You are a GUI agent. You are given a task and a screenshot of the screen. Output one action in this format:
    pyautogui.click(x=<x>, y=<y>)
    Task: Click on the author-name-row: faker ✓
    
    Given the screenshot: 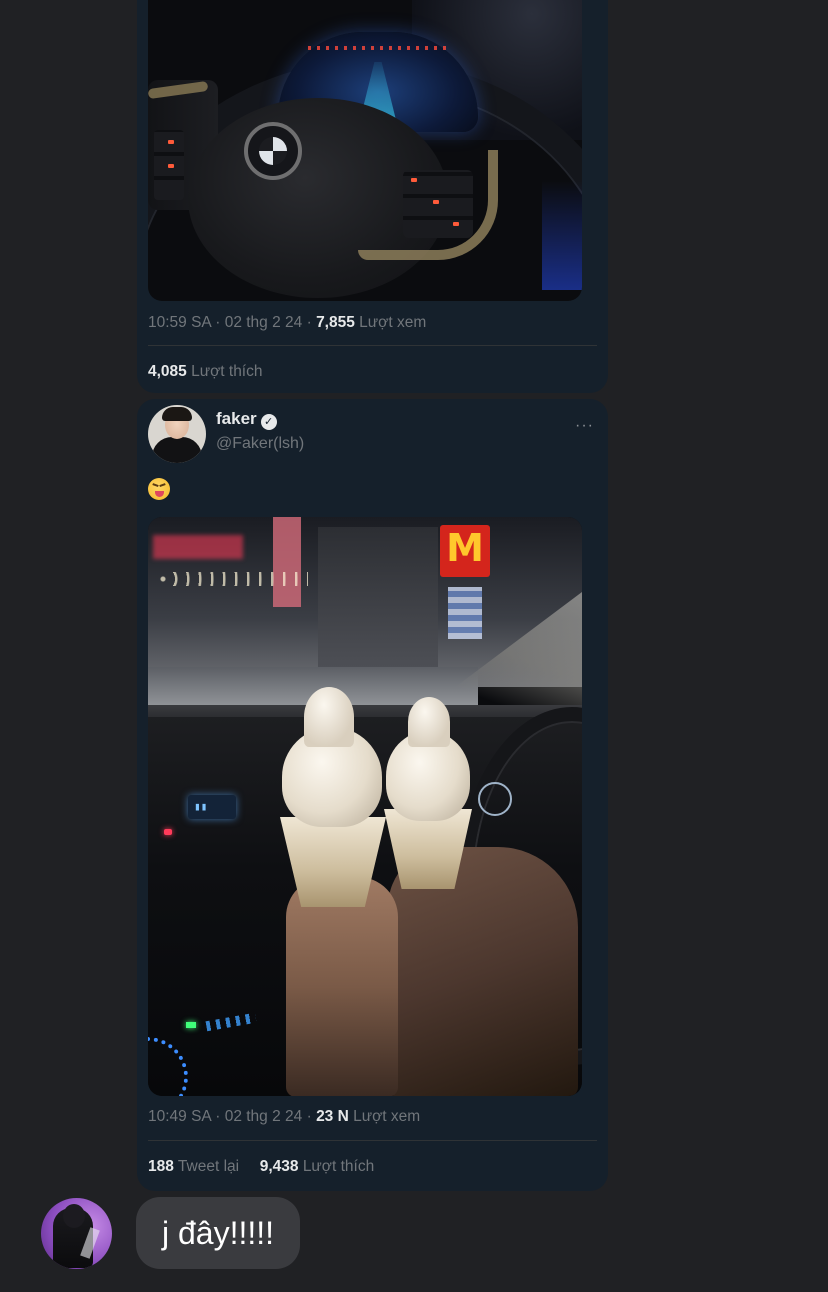 What is the action you would take?
    pyautogui.click(x=246, y=419)
    